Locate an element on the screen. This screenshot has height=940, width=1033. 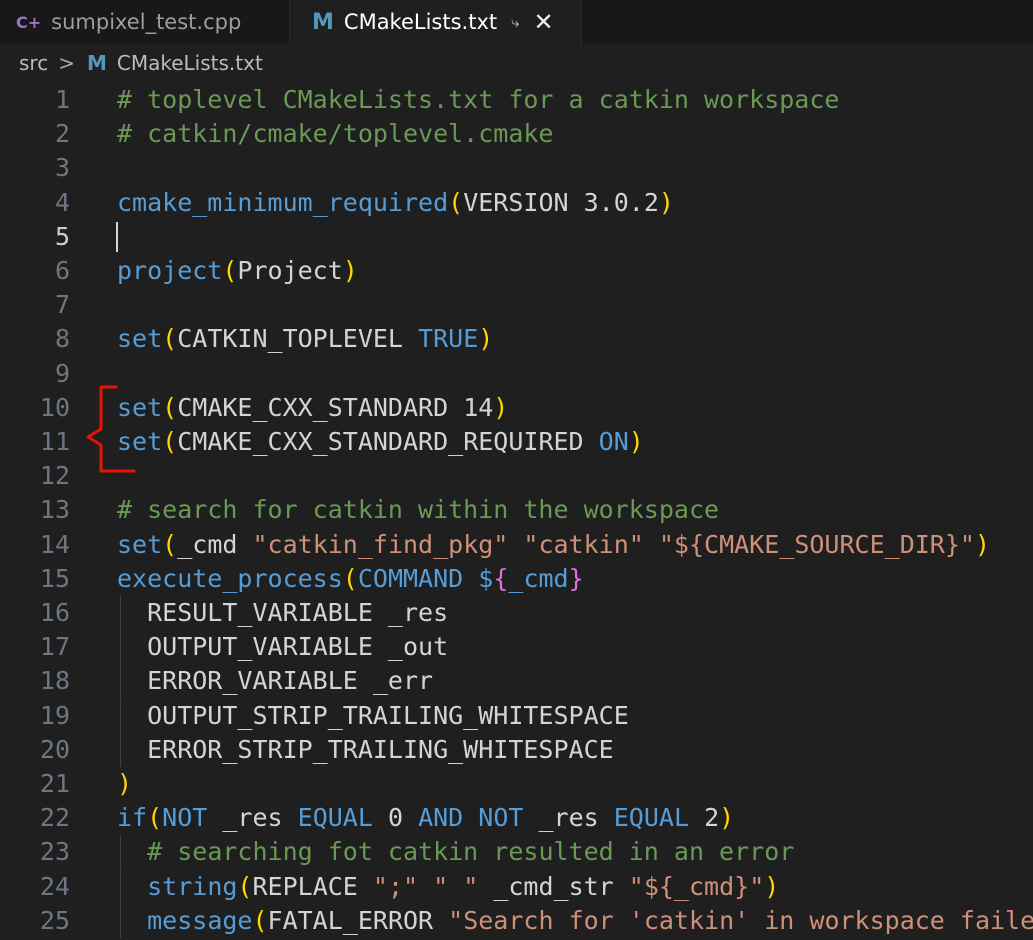
code-token: ERROR_STRIP_TRAILING_WHITESPACE is located at coordinates (365, 749).